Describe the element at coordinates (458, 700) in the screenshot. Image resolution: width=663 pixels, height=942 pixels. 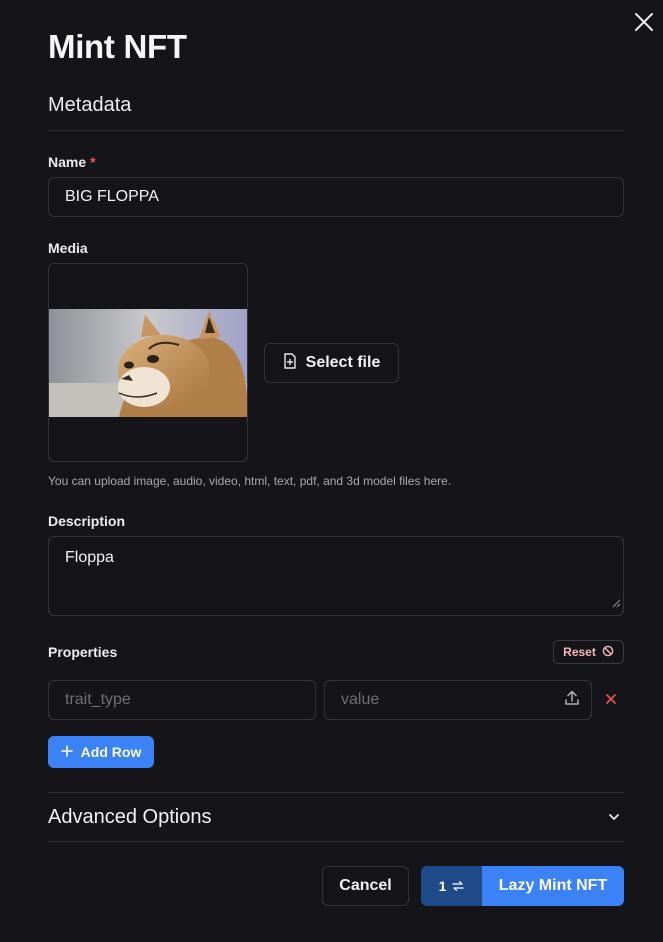
I see `trait-value-input` at that location.